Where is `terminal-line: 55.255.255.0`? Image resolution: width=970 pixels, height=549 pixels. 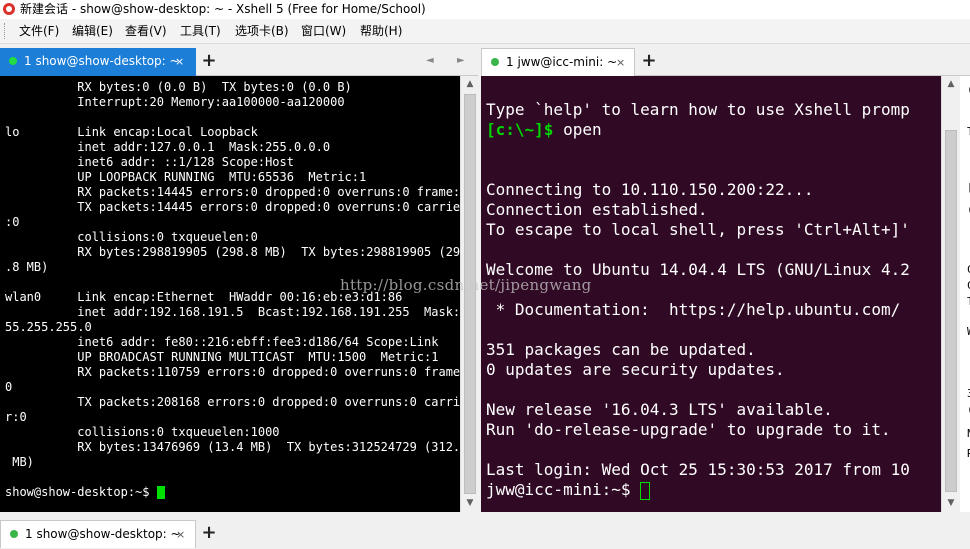 terminal-line: 55.255.255.0 is located at coordinates (48, 327).